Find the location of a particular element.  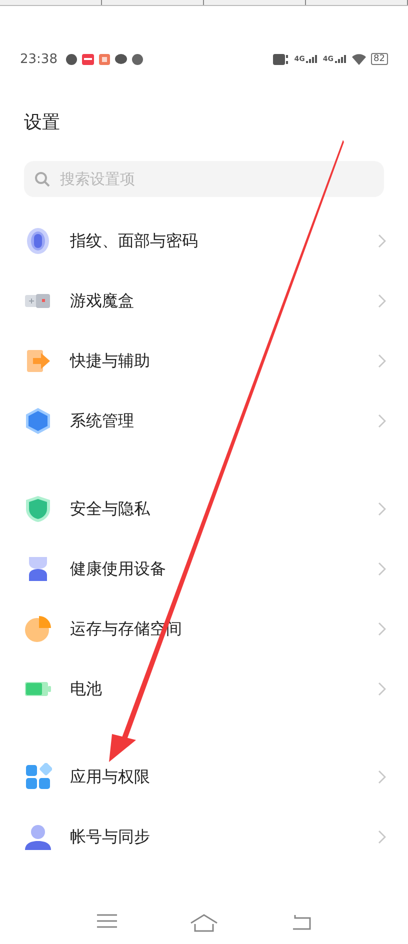

apps-grid-icon is located at coordinates (38, 777).